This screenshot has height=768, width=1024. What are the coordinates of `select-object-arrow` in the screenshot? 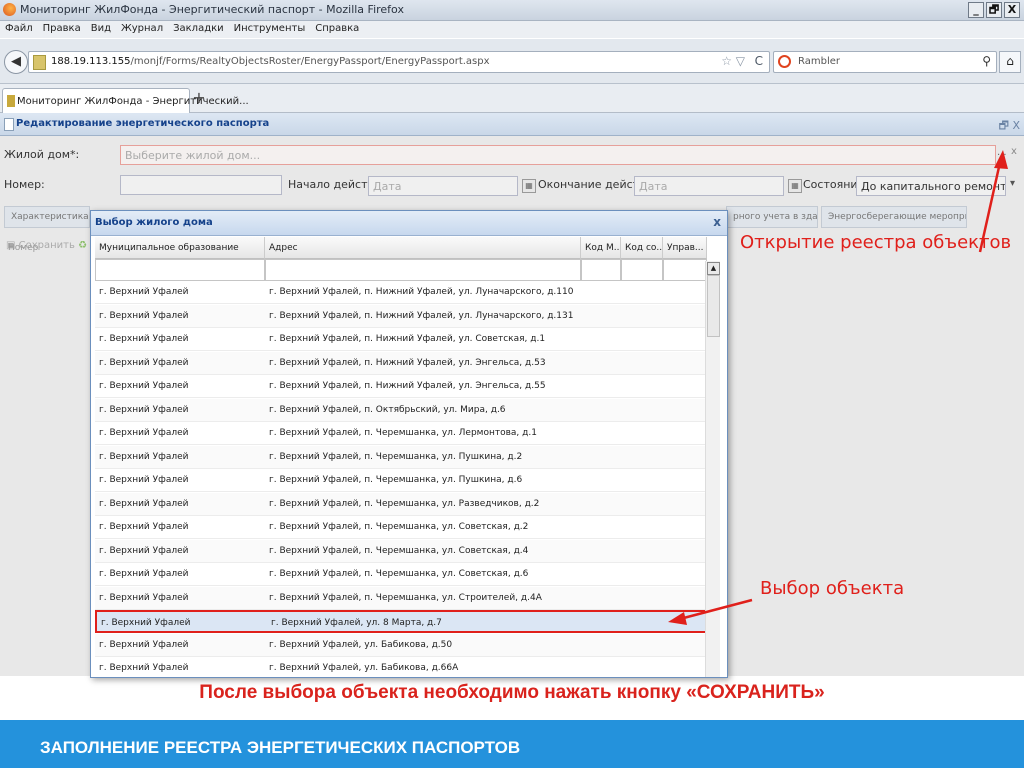 It's located at (714, 610).